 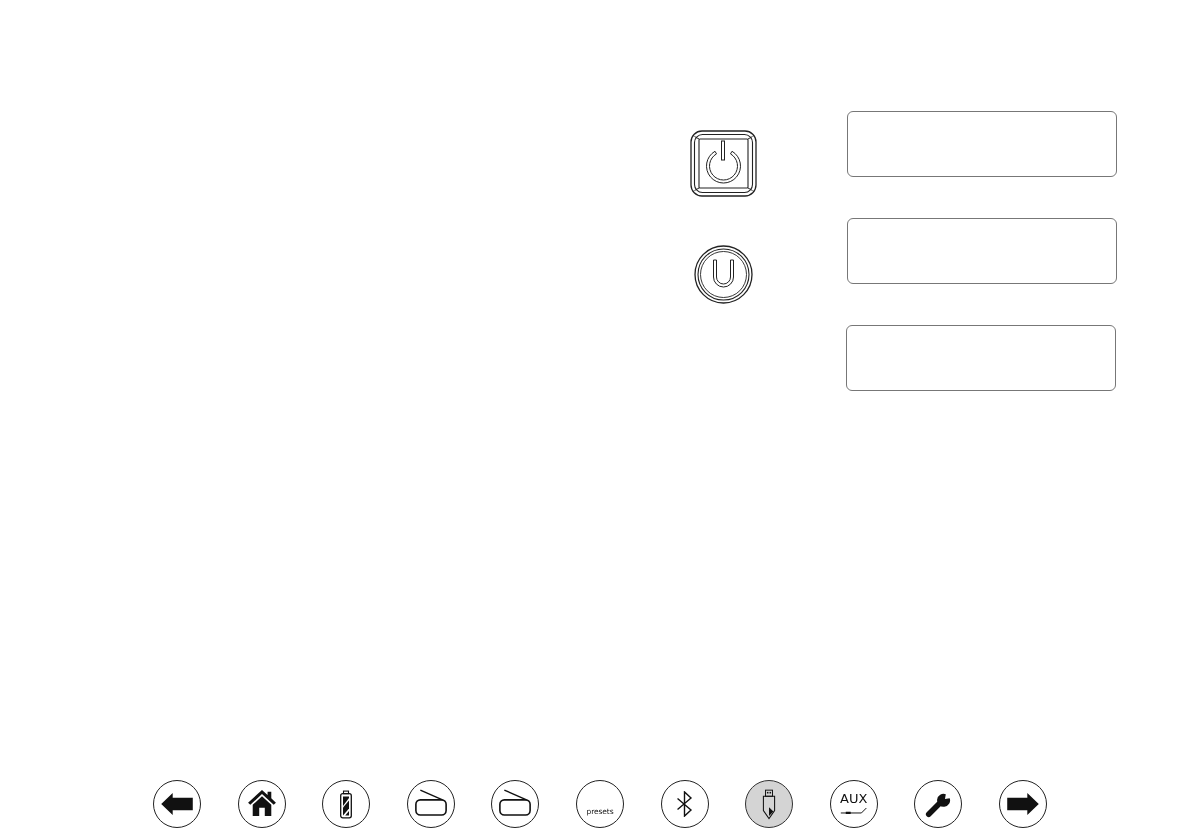 I want to click on arrow-right-icon, so click(x=1022, y=804).